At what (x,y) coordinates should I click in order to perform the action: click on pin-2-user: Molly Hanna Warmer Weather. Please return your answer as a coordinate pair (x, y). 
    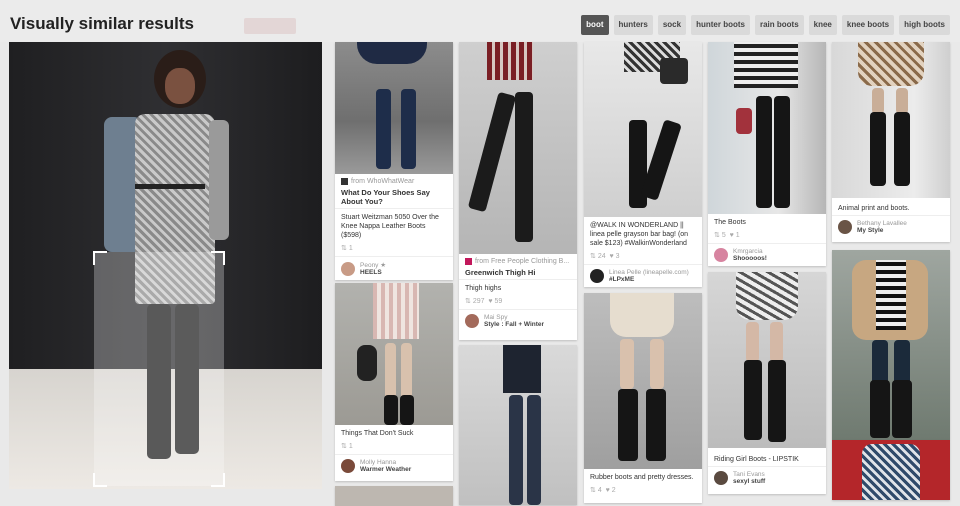
    Looking at the image, I should click on (394, 465).